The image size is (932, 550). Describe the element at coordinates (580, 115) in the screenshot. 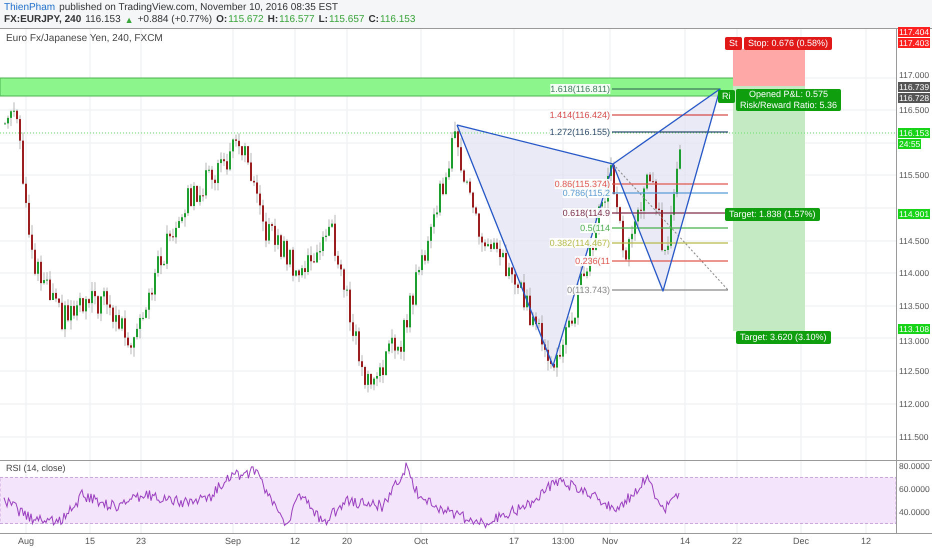

I see `fib-level-label: 1.414(116.424)` at that location.